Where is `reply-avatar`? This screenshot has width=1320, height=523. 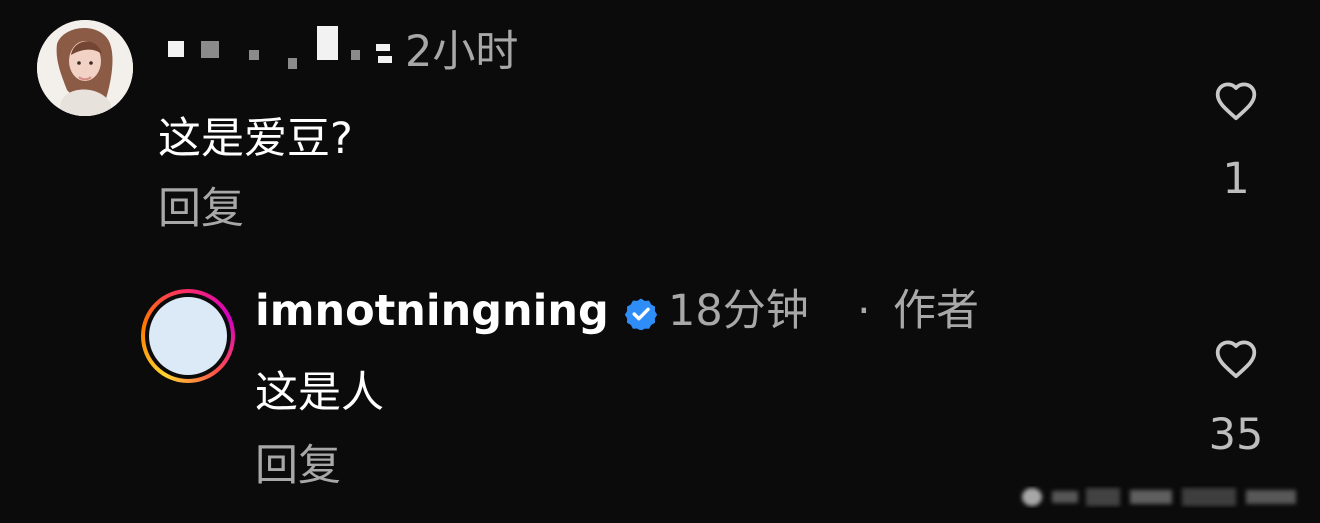 reply-avatar is located at coordinates (188, 336).